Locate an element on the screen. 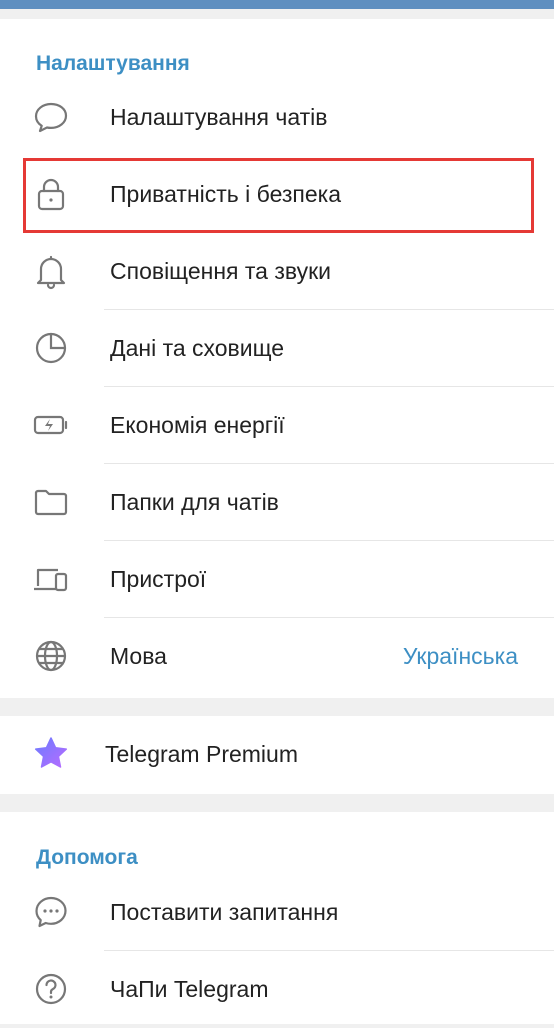 The image size is (554, 1028). help-item-ask-question: Поставити запитання is located at coordinates (277, 912).